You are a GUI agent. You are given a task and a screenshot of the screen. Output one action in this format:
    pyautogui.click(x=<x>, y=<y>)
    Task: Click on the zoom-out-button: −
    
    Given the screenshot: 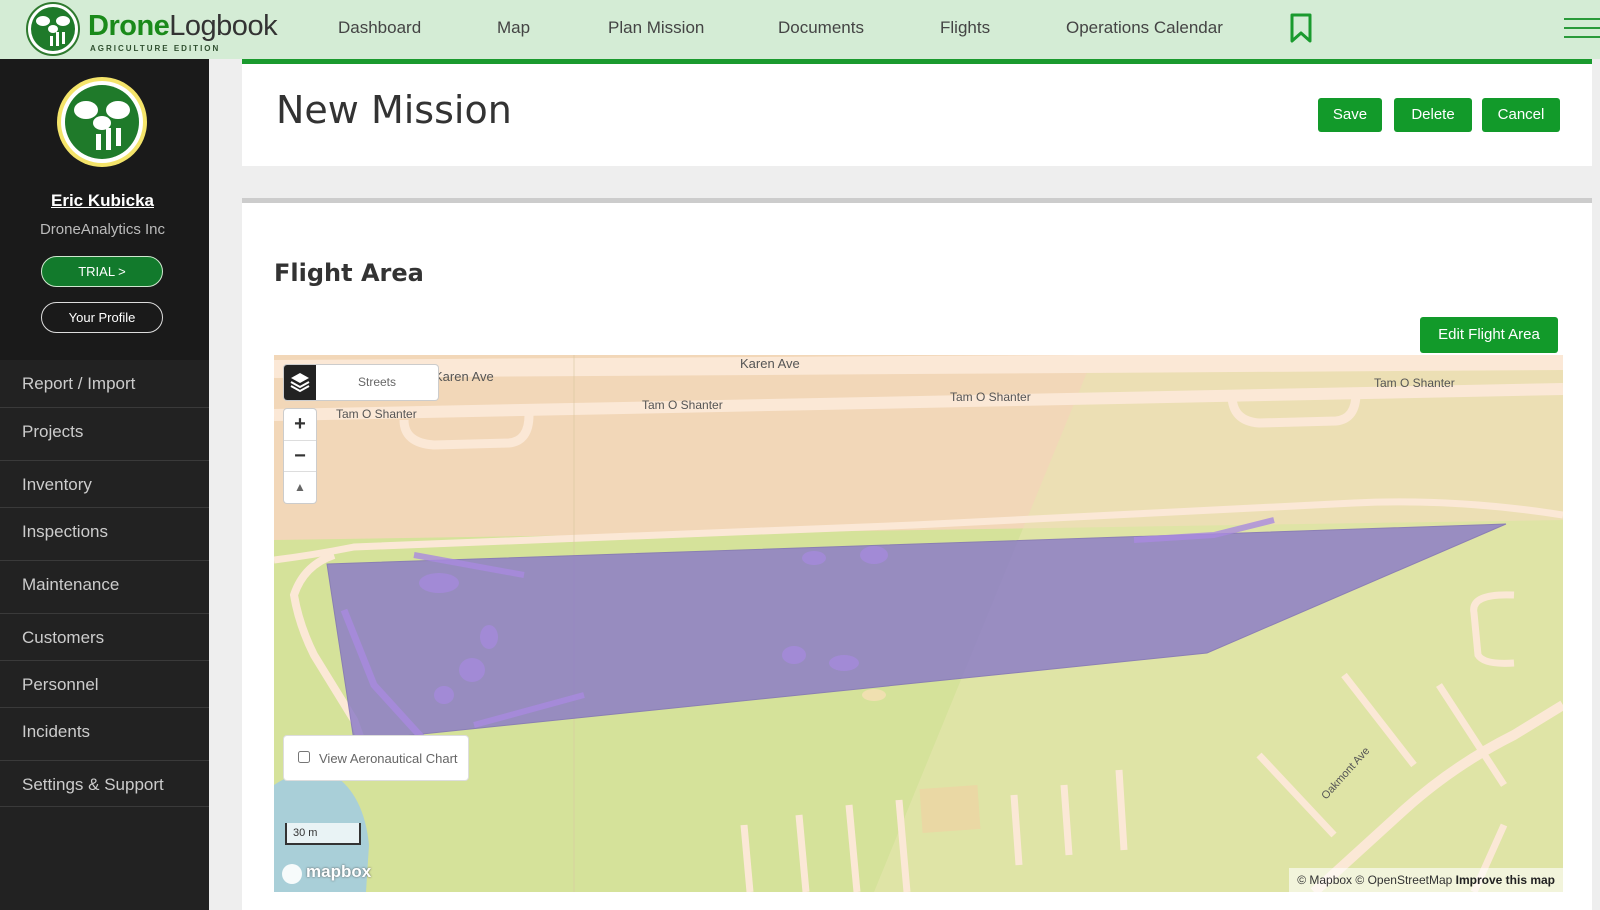 What is the action you would take?
    pyautogui.click(x=300, y=455)
    